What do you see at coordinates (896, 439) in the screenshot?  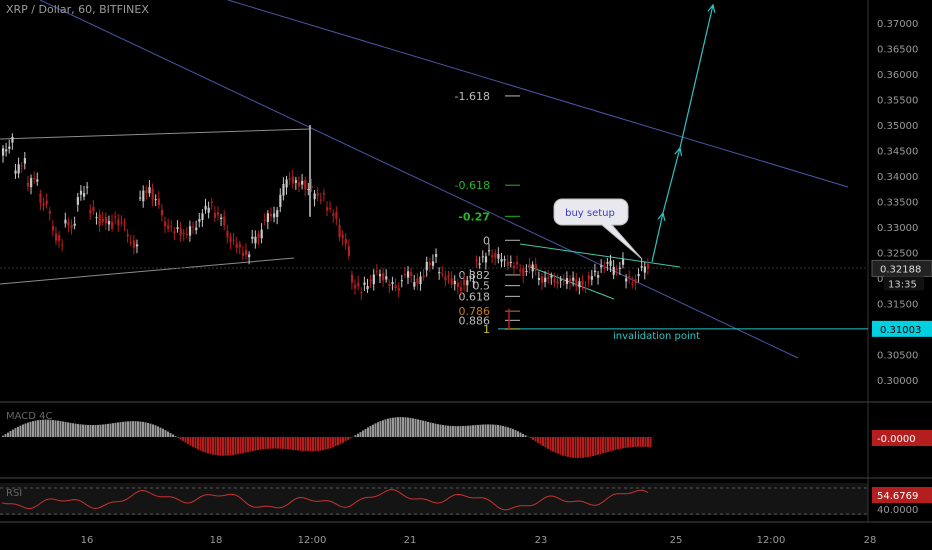 I see `macd-value-label: -0.0000` at bounding box center [896, 439].